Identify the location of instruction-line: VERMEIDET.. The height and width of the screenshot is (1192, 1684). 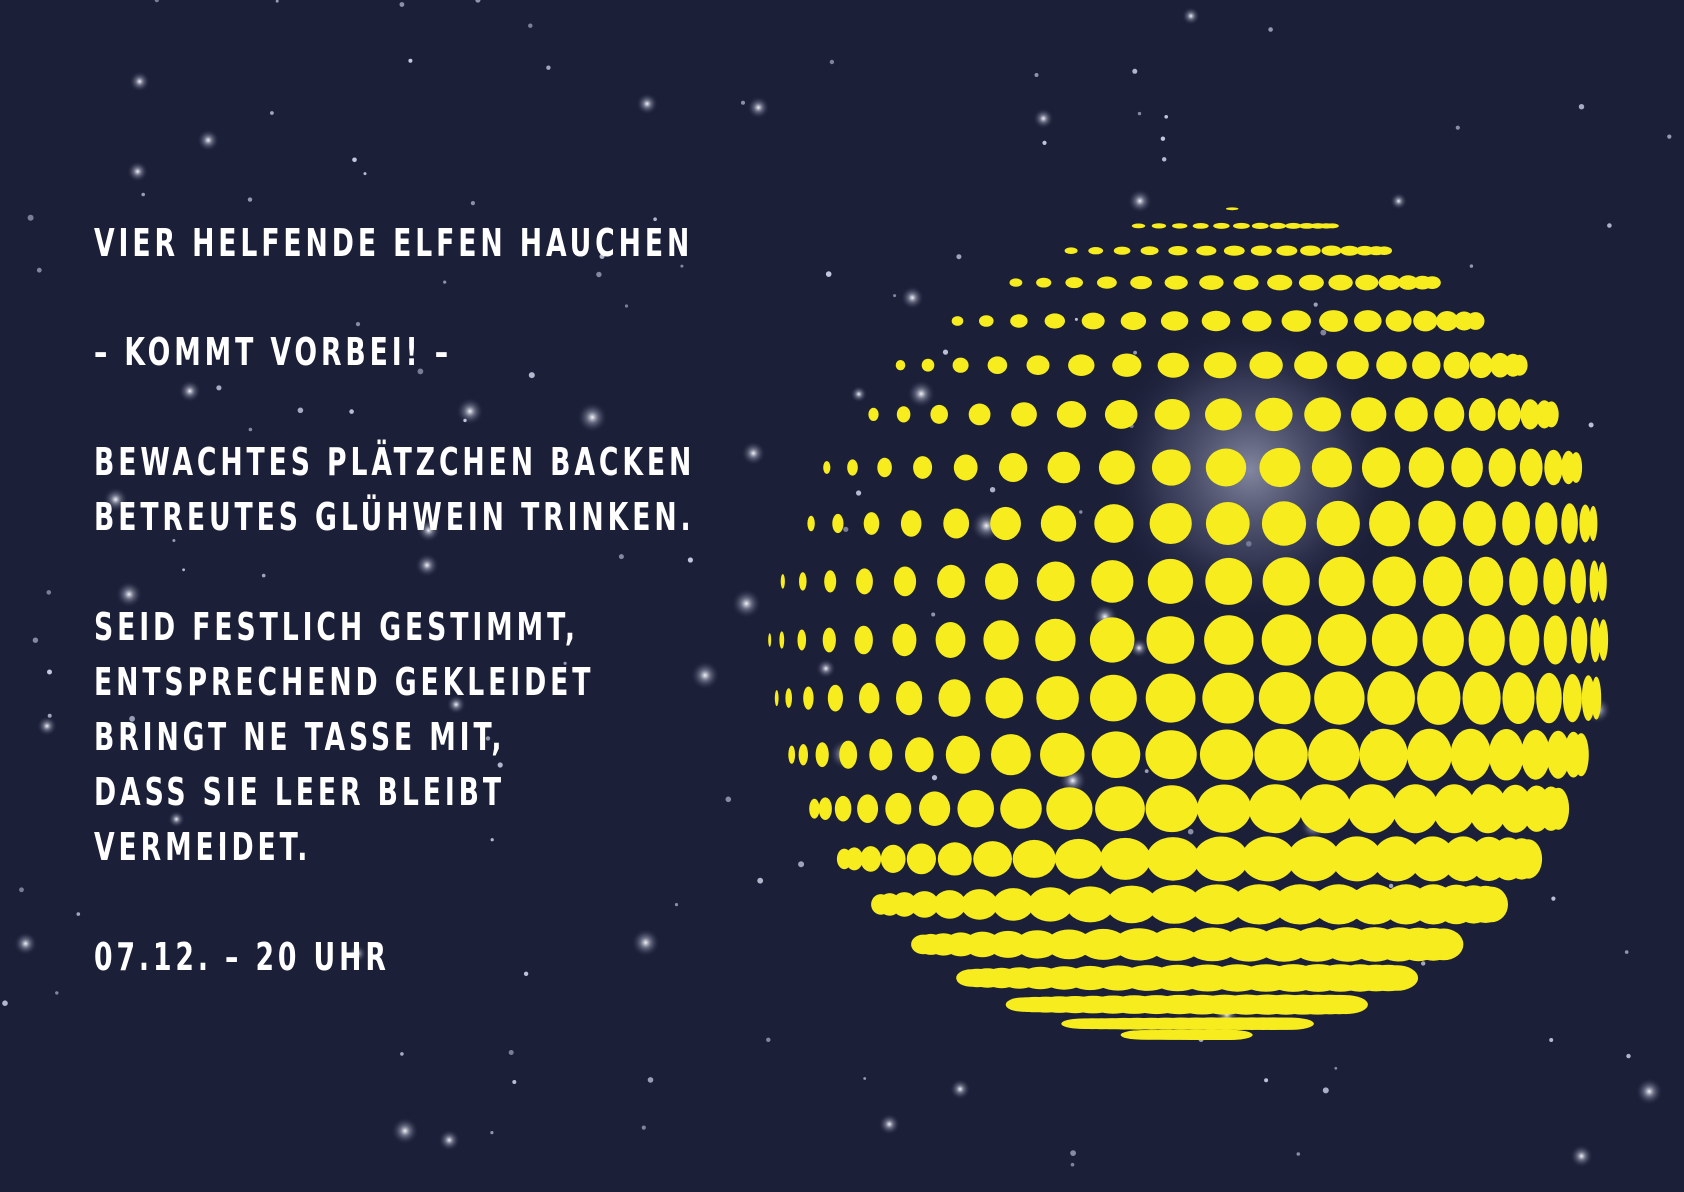
(203, 847).